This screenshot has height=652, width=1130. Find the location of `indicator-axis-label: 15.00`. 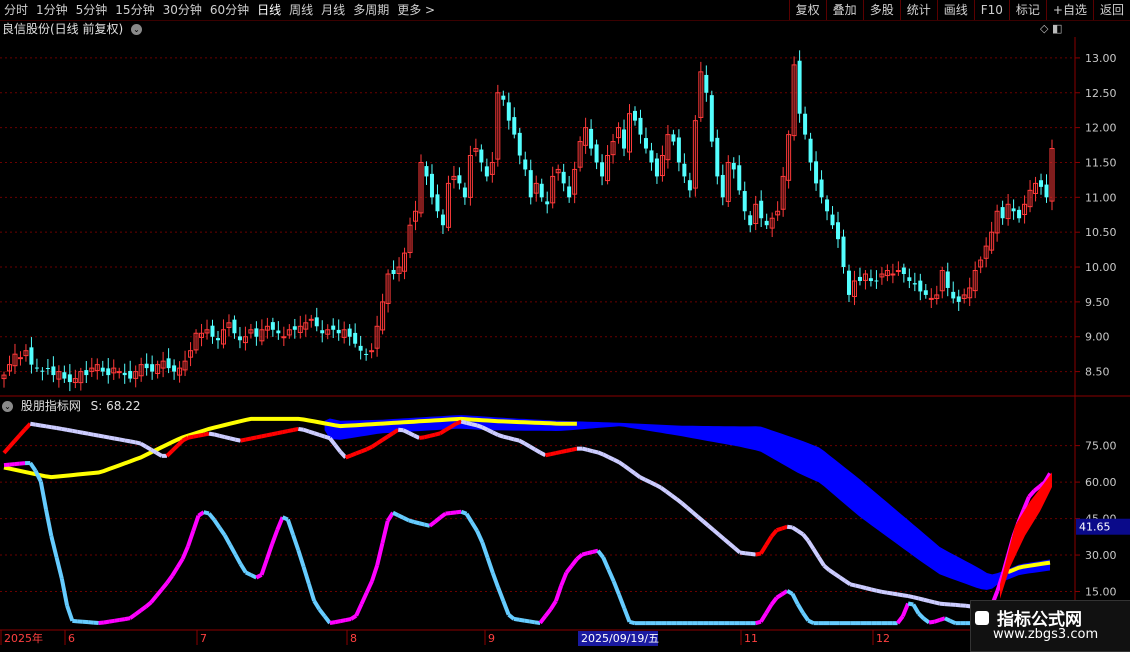

indicator-axis-label: 15.00 is located at coordinates (1101, 592).